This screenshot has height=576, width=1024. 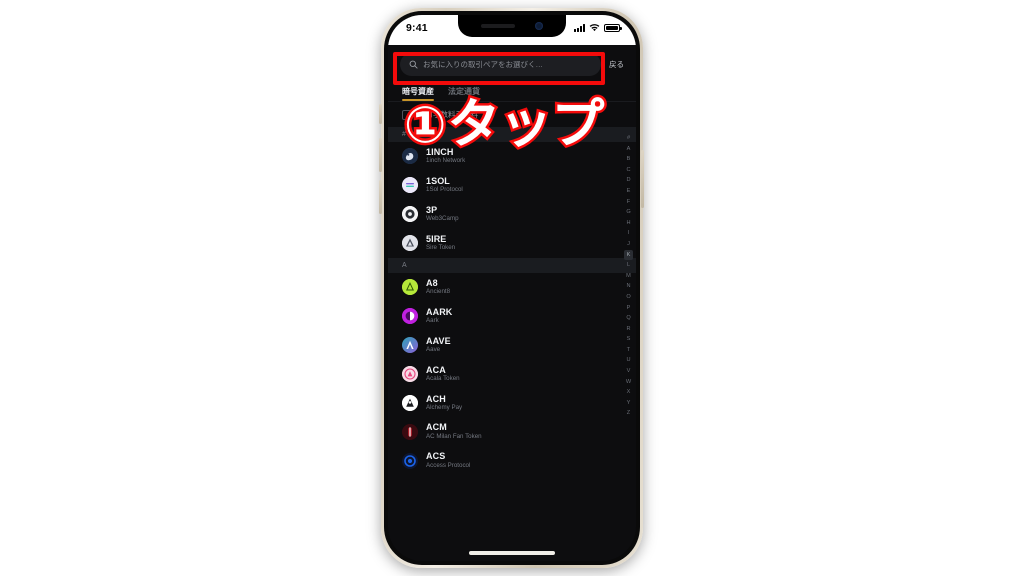 I want to click on back-button: 戻る, so click(x=616, y=64).